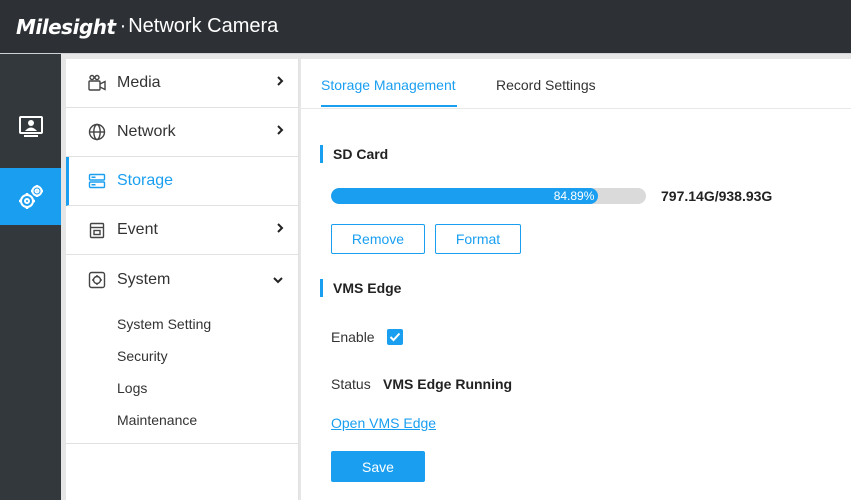  Describe the element at coordinates (478, 239) in the screenshot. I see `format-button: Format` at that location.